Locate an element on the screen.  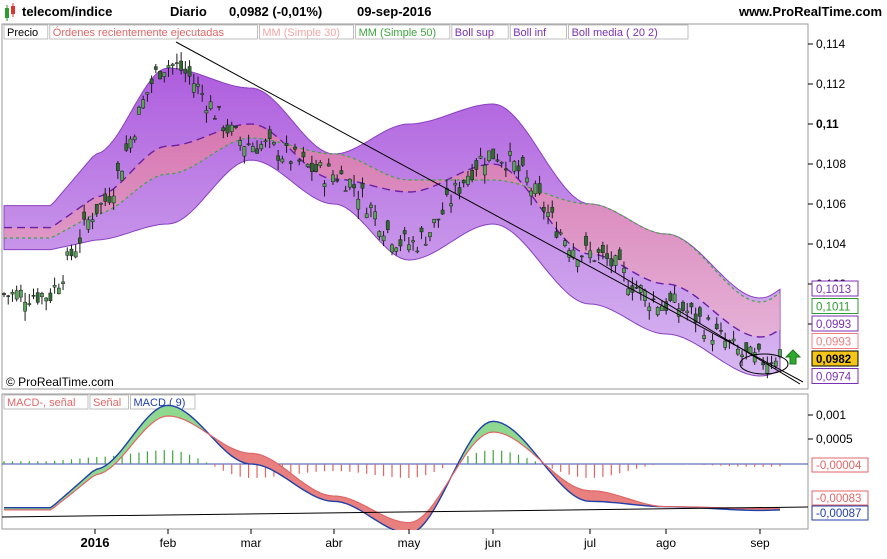
macd-legend-label: MACD-, señal is located at coordinates (41, 403).